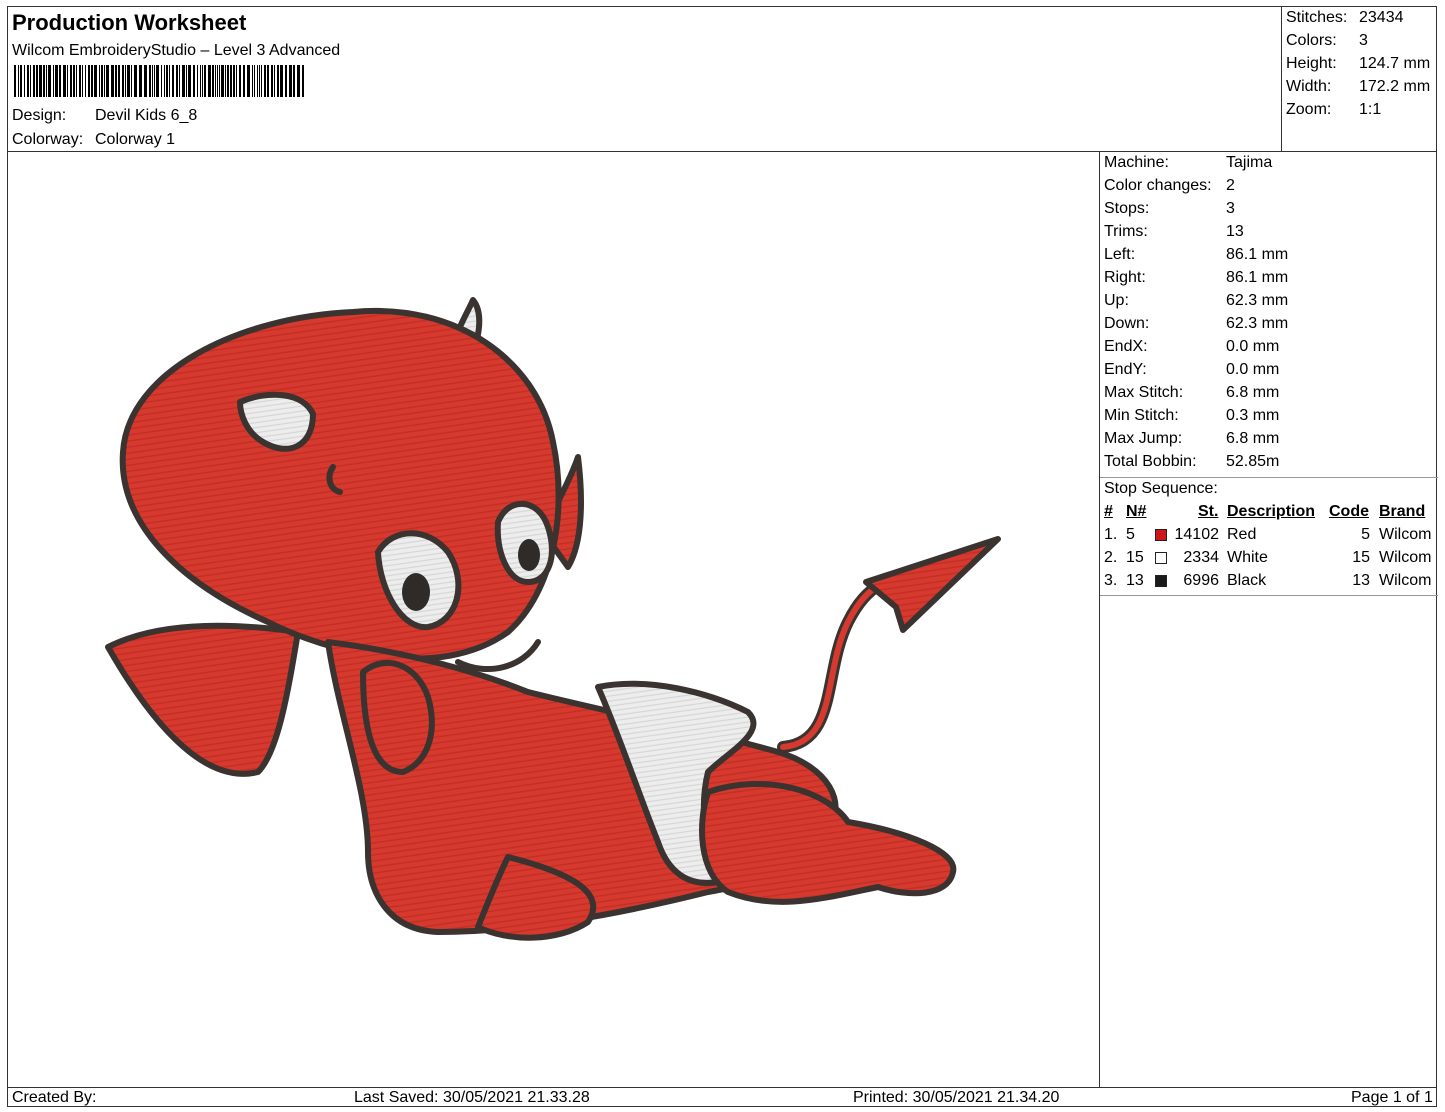 This screenshot has height=1112, width=1445. Describe the element at coordinates (1136, 162) in the screenshot. I see `machine-info-label: Machine:` at that location.